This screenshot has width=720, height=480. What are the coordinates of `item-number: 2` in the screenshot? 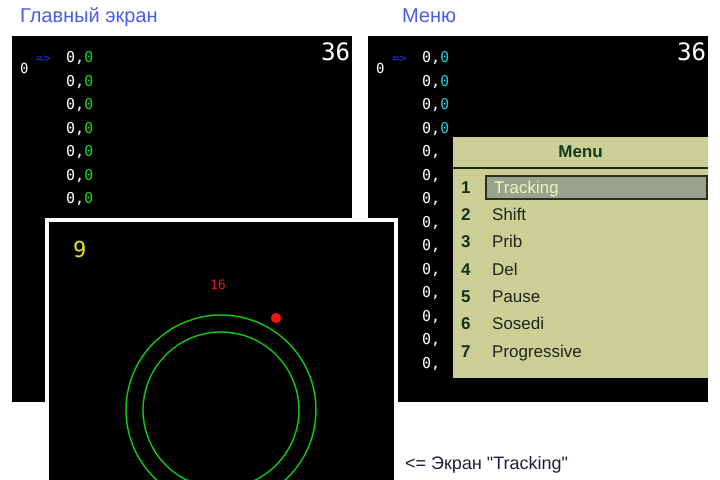 It's located at (466, 215).